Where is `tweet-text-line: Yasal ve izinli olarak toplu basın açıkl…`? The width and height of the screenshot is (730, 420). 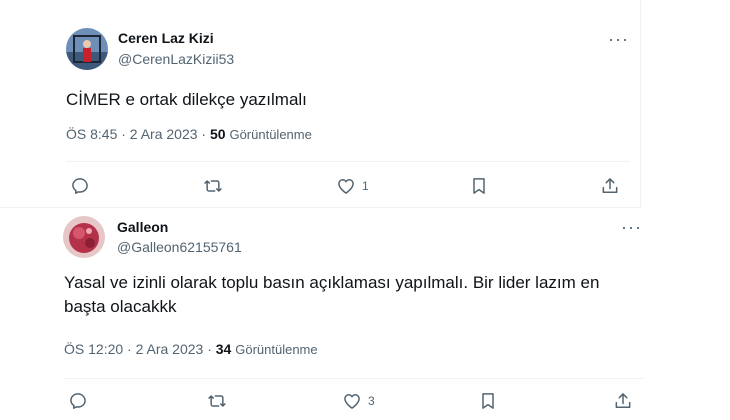
tweet-text-line: Yasal ve izinli olarak toplu basın açıkl… is located at coordinates (332, 282).